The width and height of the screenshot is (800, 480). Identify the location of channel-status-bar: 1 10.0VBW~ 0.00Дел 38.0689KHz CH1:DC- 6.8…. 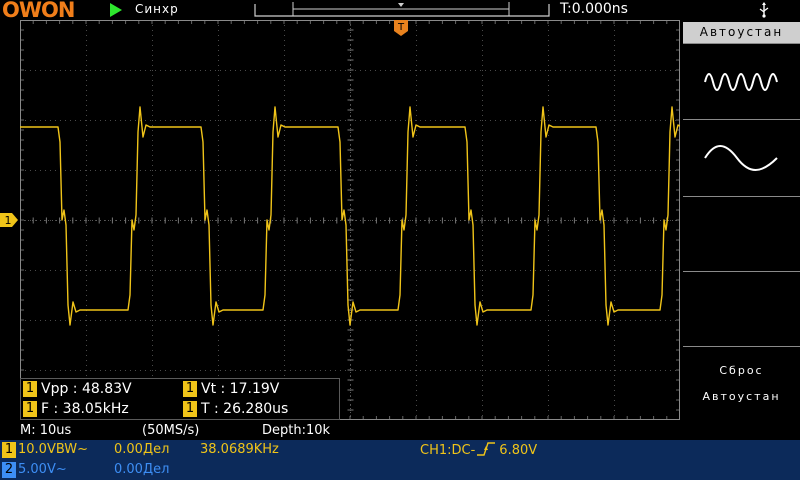
(400, 460).